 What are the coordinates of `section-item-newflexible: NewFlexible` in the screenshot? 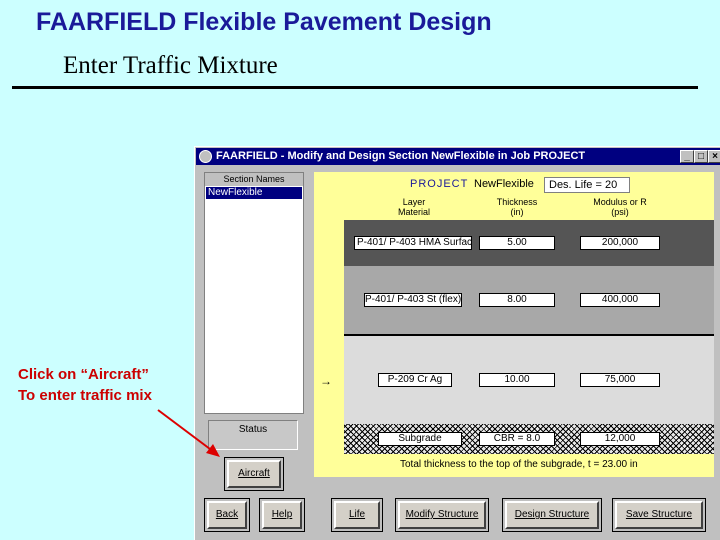 It's located at (254, 193).